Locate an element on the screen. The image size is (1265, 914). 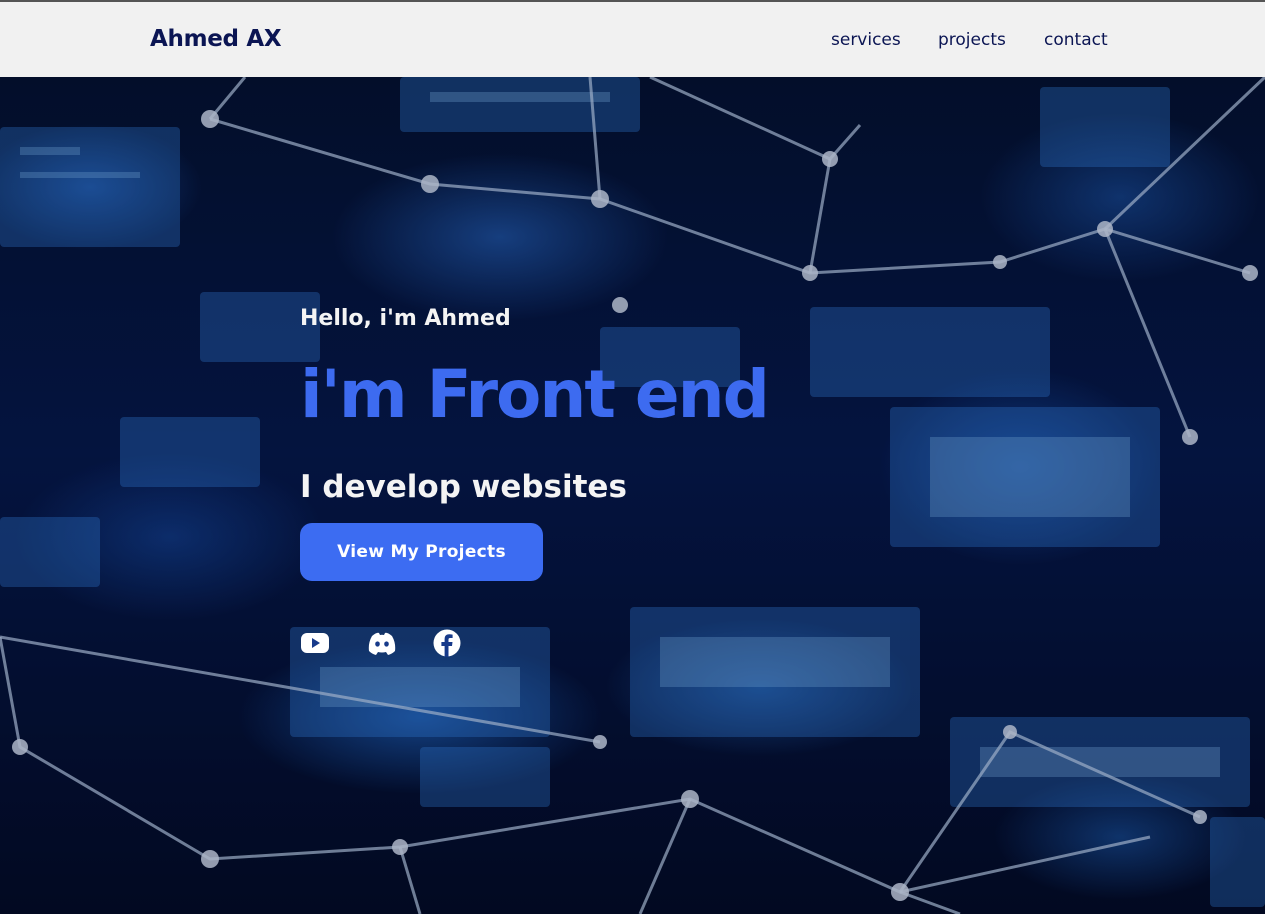
main-nav: services projects contact is located at coordinates (632, 42).